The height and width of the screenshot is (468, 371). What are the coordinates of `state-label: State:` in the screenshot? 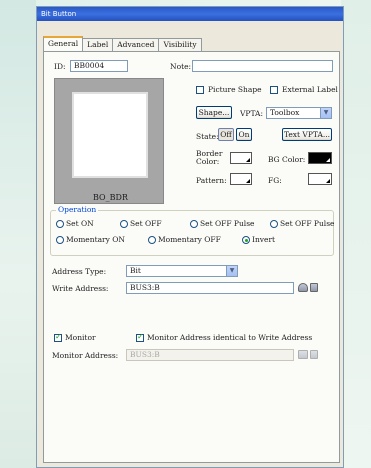 It's located at (207, 136).